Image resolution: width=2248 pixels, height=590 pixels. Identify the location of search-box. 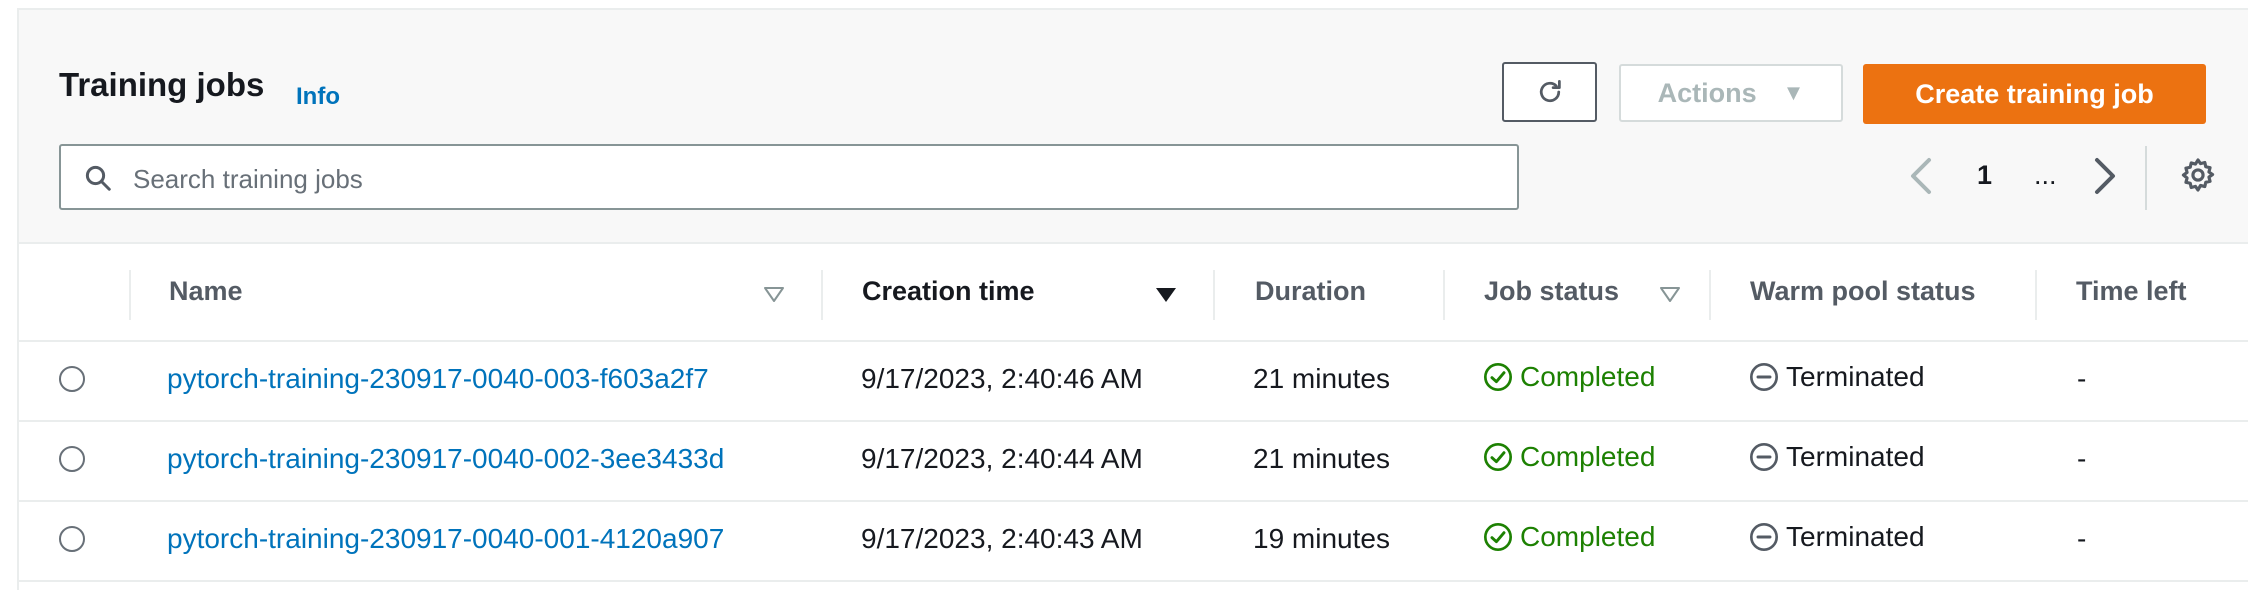
(789, 177).